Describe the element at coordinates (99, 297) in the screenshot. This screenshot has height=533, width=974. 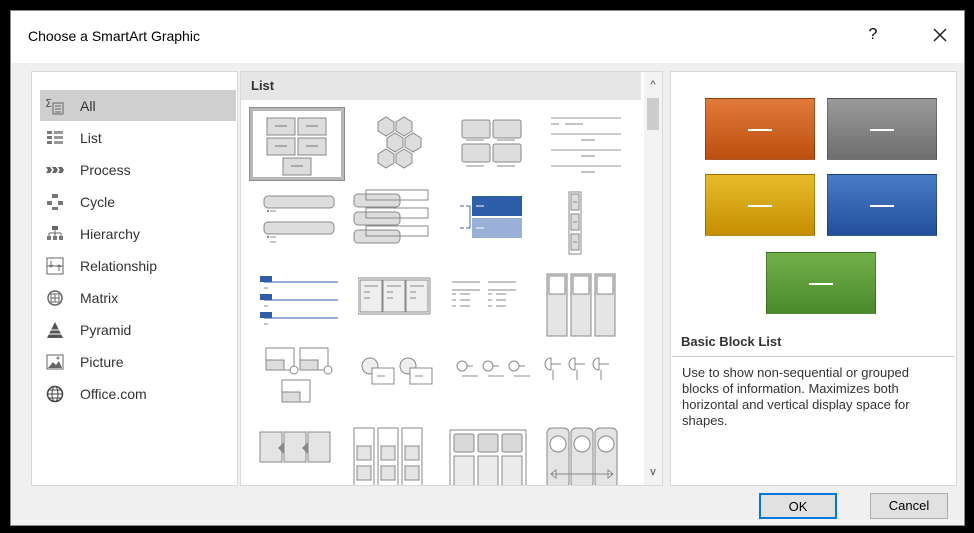
I see `category-label: Matrix` at that location.